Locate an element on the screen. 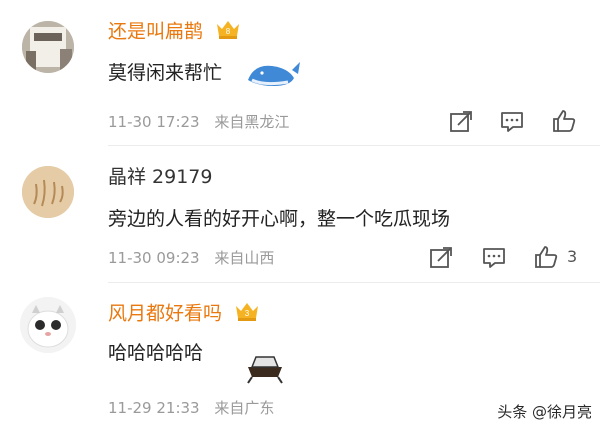 The width and height of the screenshot is (600, 430). timestamp: 11-30 17:23 is located at coordinates (154, 122).